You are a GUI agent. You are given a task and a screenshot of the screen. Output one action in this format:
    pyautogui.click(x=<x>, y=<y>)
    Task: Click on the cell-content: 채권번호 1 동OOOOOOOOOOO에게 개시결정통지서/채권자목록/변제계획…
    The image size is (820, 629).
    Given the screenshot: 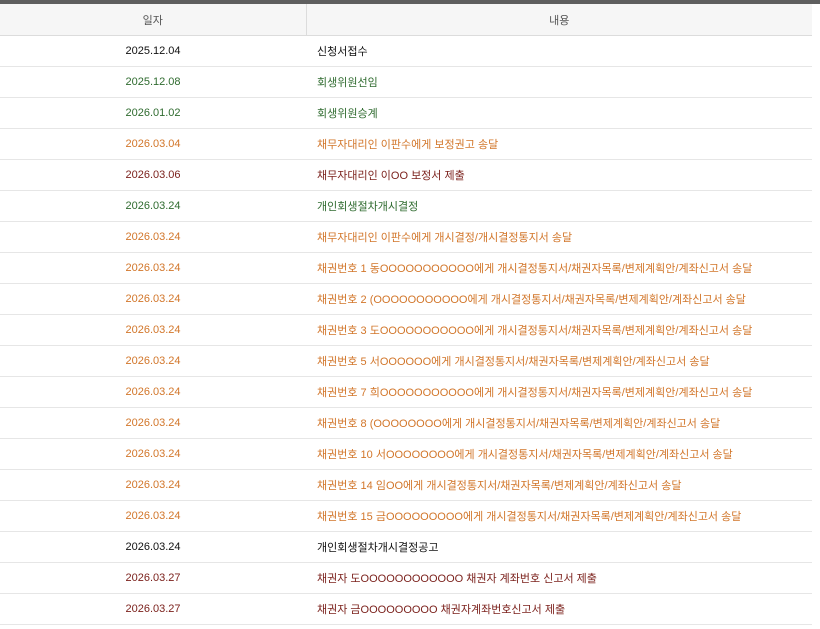 What is the action you would take?
    pyautogui.click(x=559, y=268)
    